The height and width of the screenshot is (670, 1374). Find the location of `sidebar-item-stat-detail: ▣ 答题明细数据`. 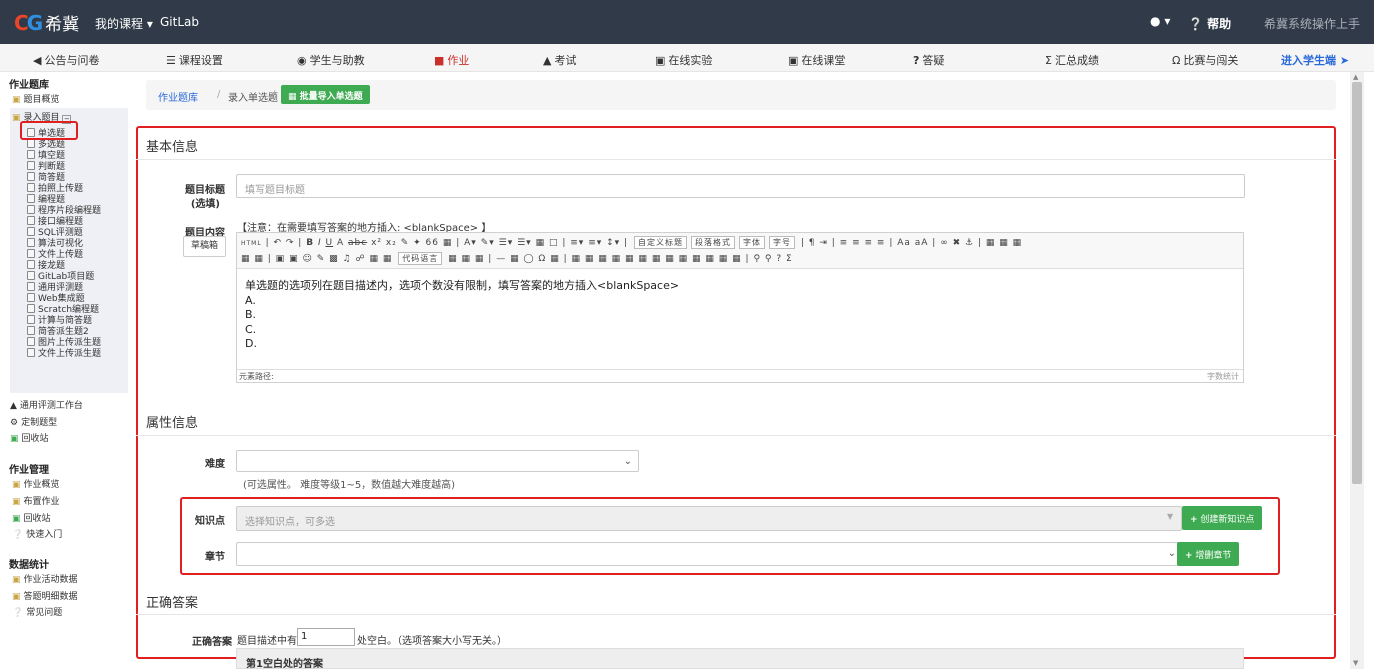

sidebar-item-stat-detail: ▣ 答题明细数据 is located at coordinates (45, 595).